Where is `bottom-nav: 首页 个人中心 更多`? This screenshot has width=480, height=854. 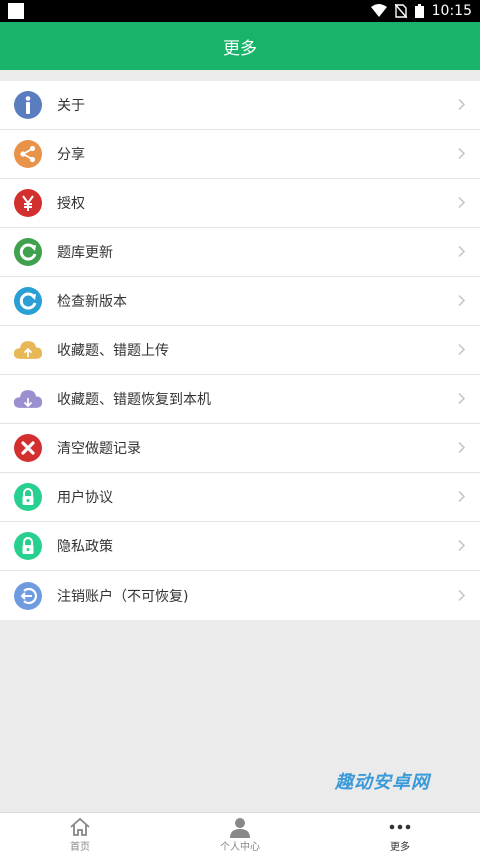 bottom-nav: 首页 个人中心 更多 is located at coordinates (240, 833).